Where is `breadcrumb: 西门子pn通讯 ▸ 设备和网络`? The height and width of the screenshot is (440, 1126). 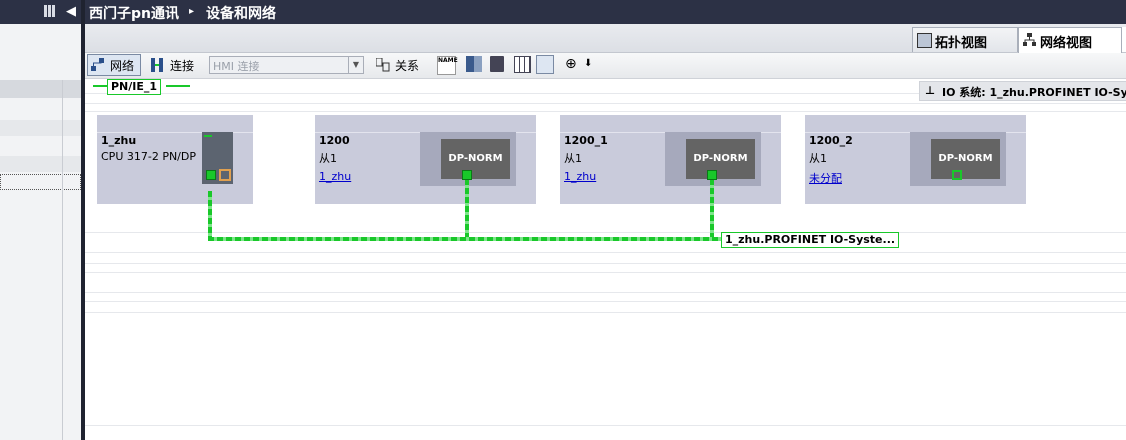
breadcrumb: 西门子pn通讯 ▸ 设备和网络 is located at coordinates (605, 12).